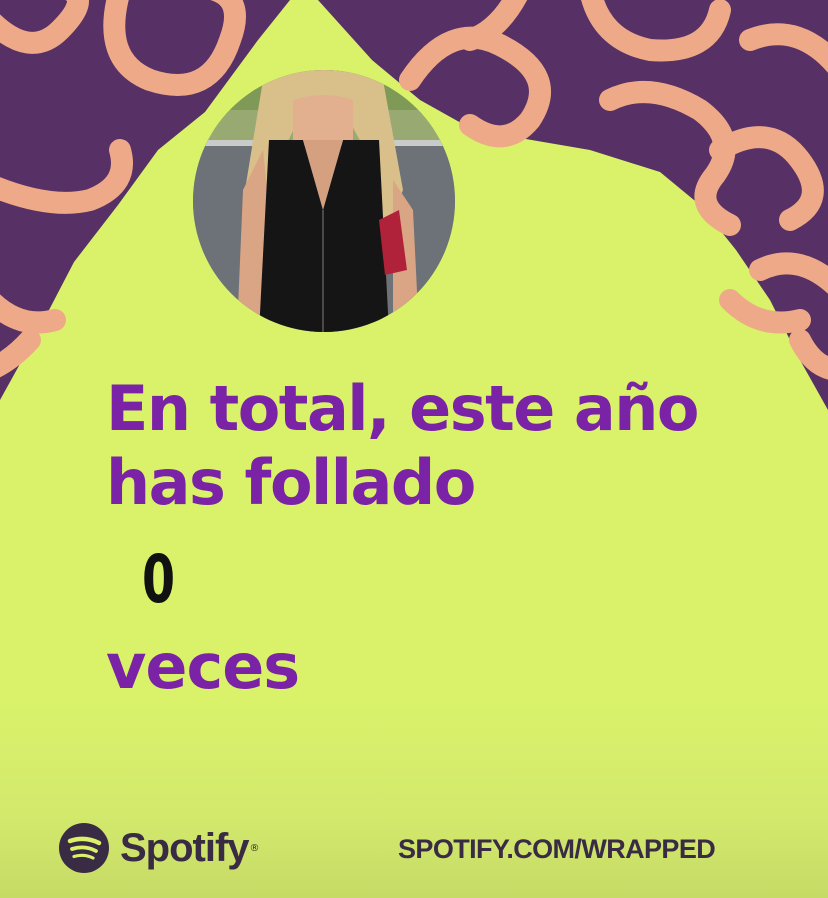  Describe the element at coordinates (159, 579) in the screenshot. I see `count-value: 0` at that location.